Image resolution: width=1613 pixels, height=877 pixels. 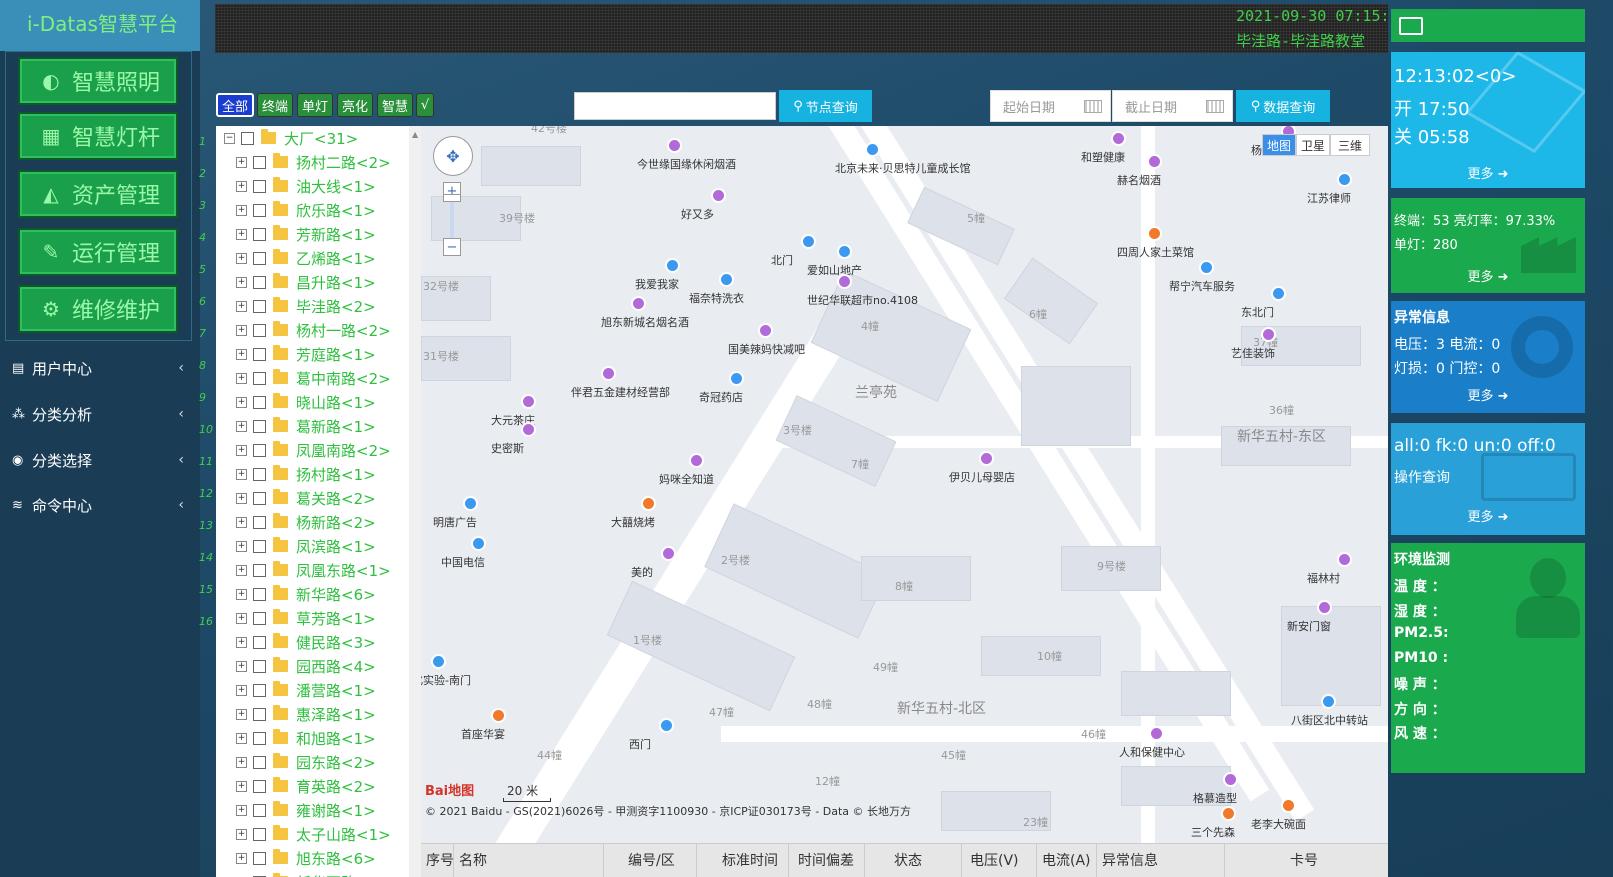 I want to click on menu-operation-button: ✎ 运行管理, so click(x=98, y=252).